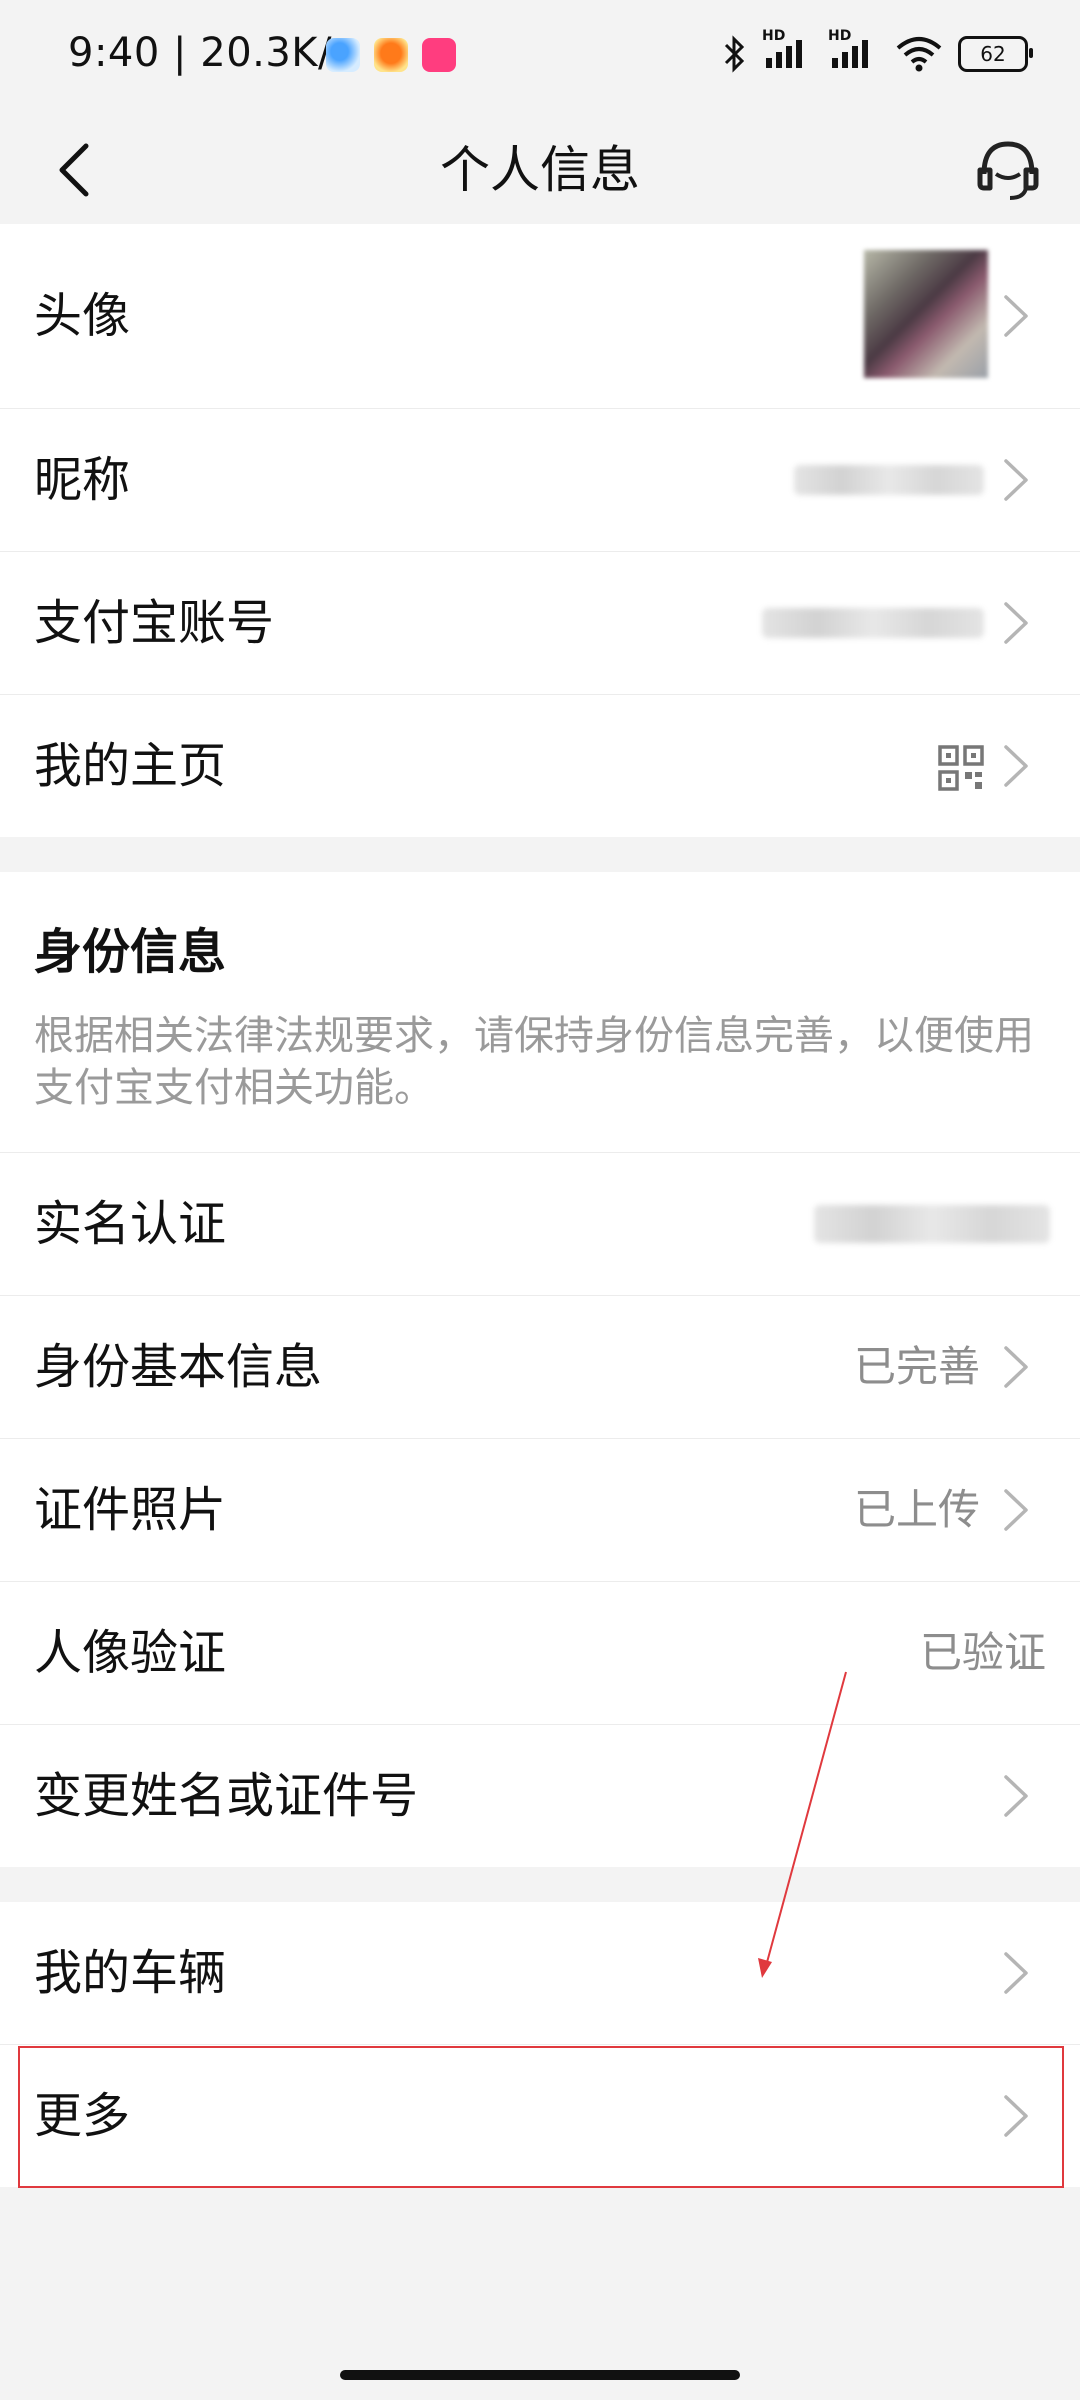 Image resolution: width=1080 pixels, height=2400 pixels. What do you see at coordinates (873, 623) in the screenshot?
I see `account-value-blurred` at bounding box center [873, 623].